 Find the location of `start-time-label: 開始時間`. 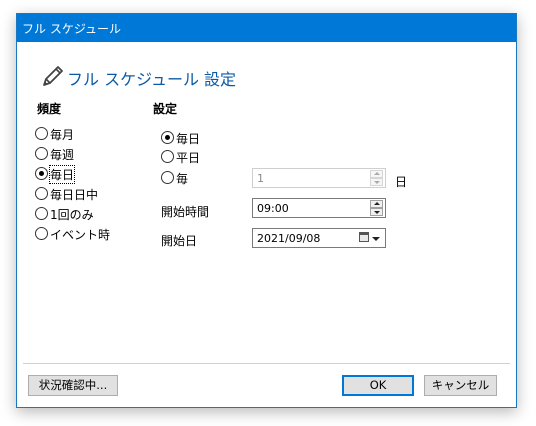

start-time-label: 開始時間 is located at coordinates (185, 212).